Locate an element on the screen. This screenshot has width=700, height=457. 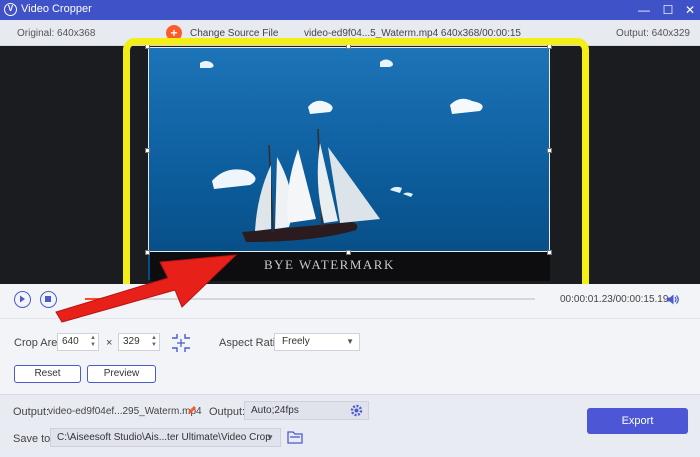
aspect-ratio-select: Freely ▼ is located at coordinates (317, 342).